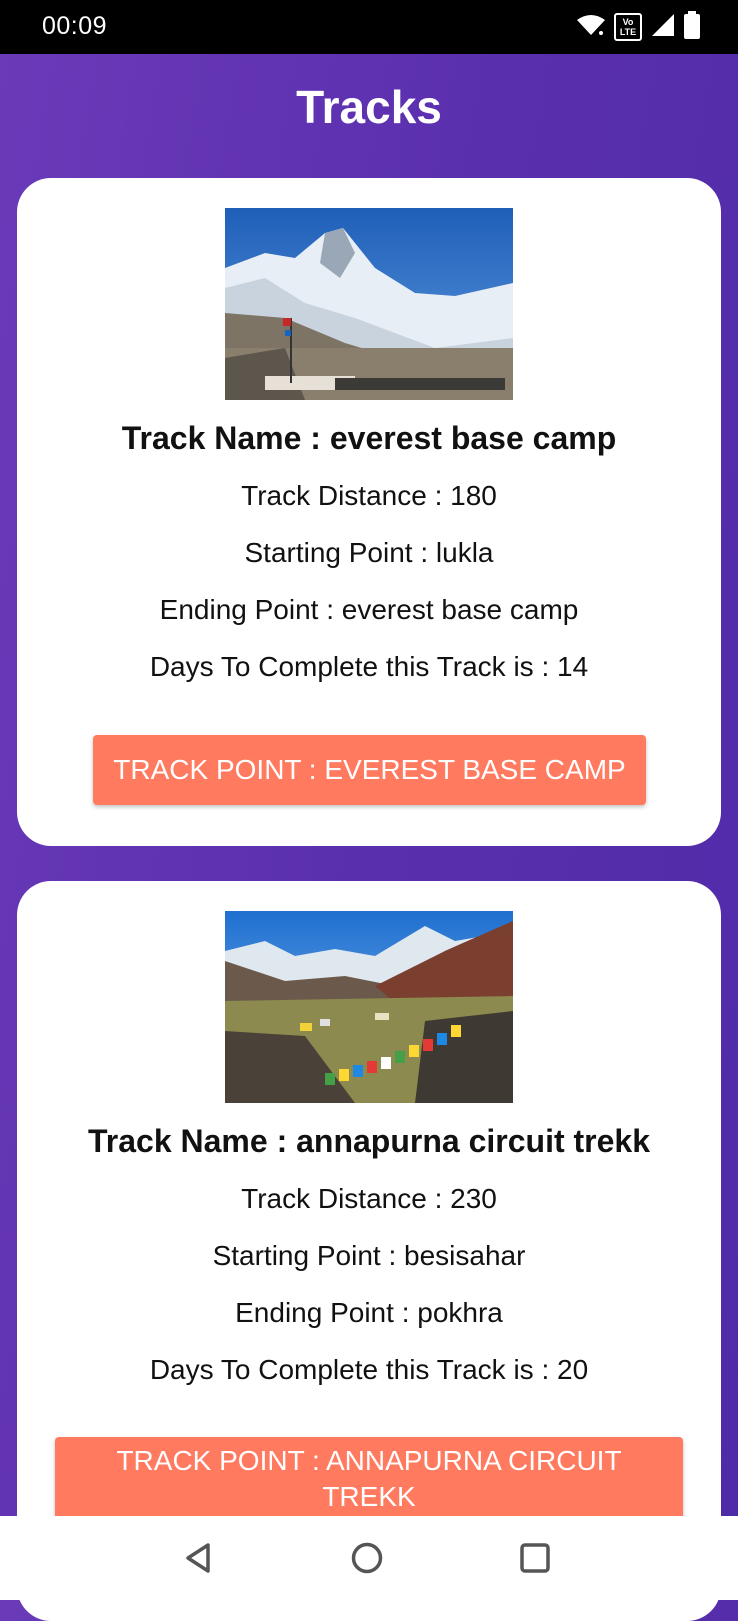 This screenshot has width=738, height=1621. What do you see at coordinates (369, 1460) in the screenshot?
I see `track-point-button-line1: TRACK POINT : ANNAPURNA CIRCUIT` at bounding box center [369, 1460].